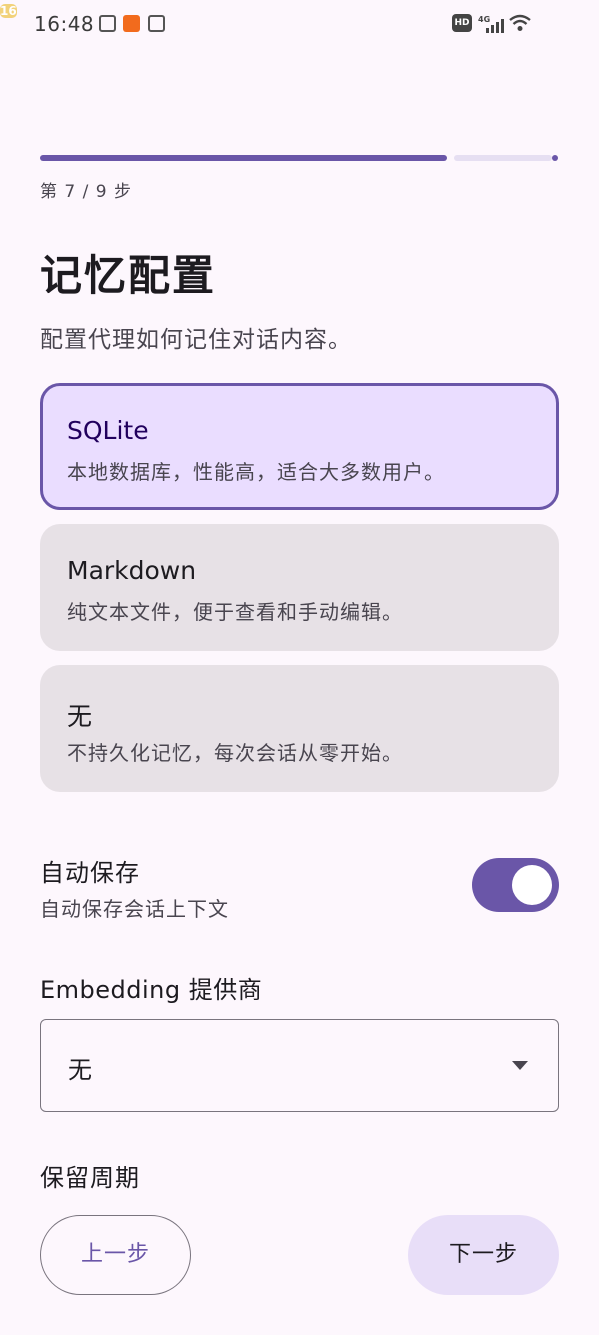  Describe the element at coordinates (520, 1065) in the screenshot. I see `dropdown-arrow-icon` at that location.